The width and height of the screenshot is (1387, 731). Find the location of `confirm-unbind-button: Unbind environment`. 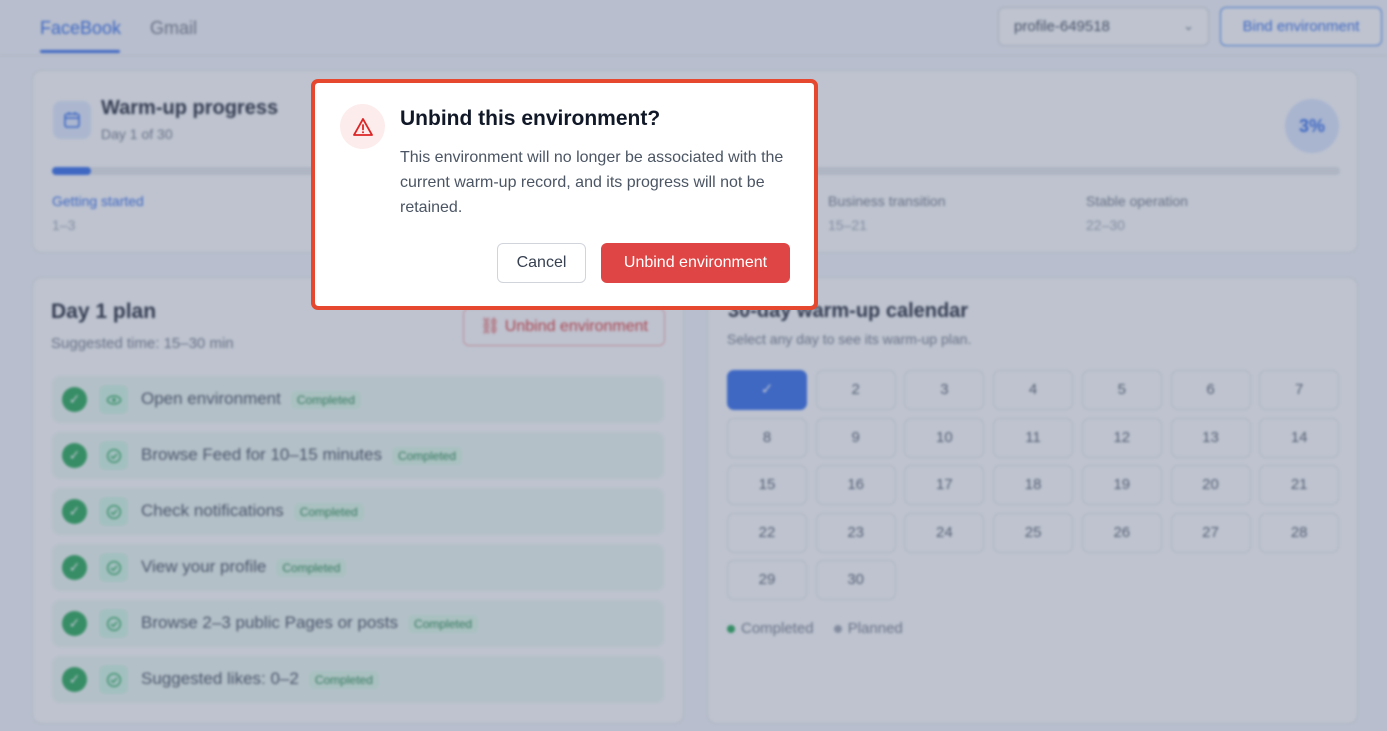

confirm-unbind-button: Unbind environment is located at coordinates (695, 263).